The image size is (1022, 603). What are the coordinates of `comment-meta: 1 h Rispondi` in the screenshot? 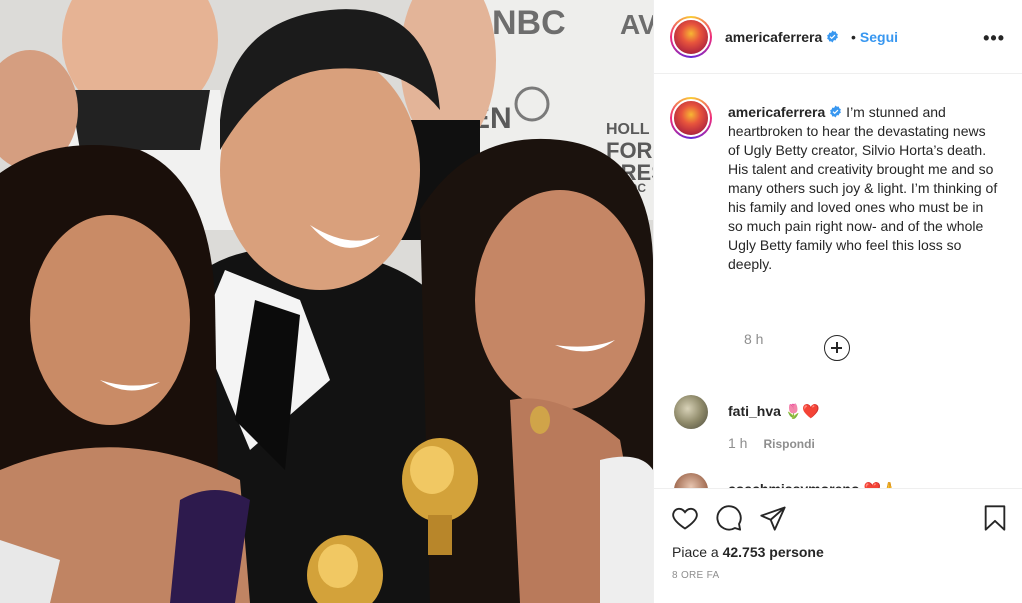 It's located at (771, 443).